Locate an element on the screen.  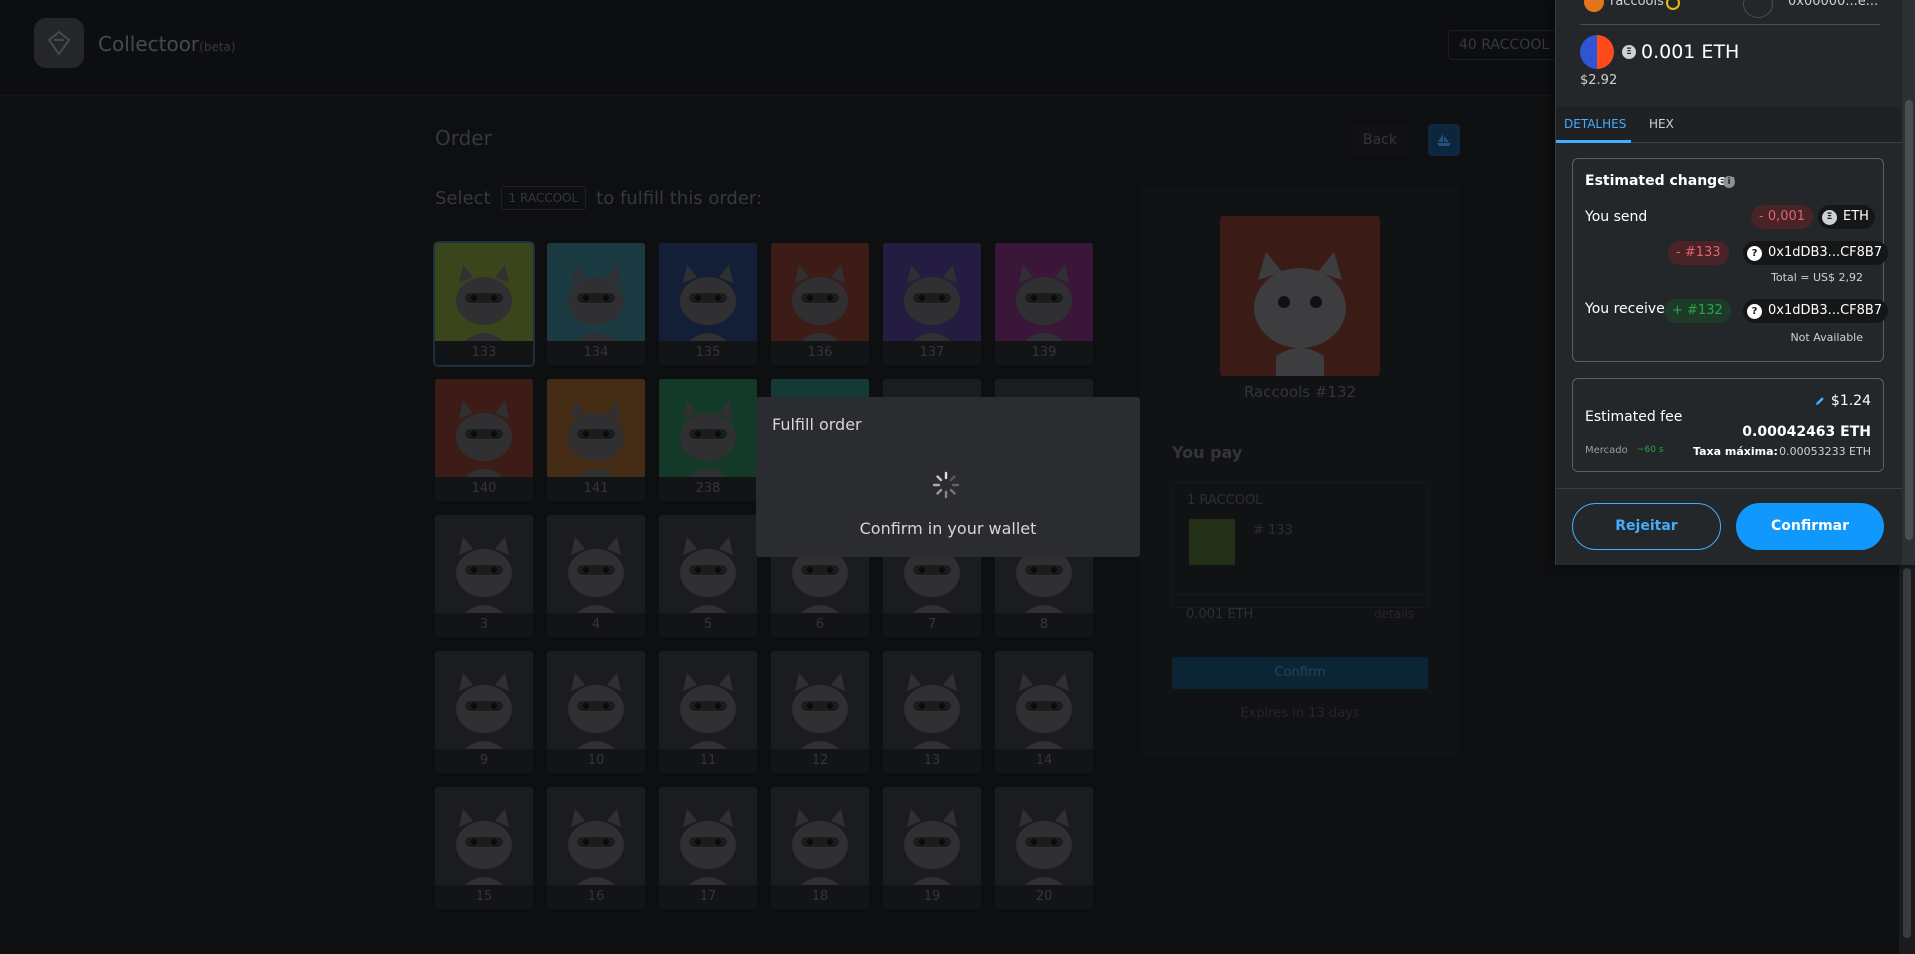
origin-avatar is located at coordinates (1597, 52).